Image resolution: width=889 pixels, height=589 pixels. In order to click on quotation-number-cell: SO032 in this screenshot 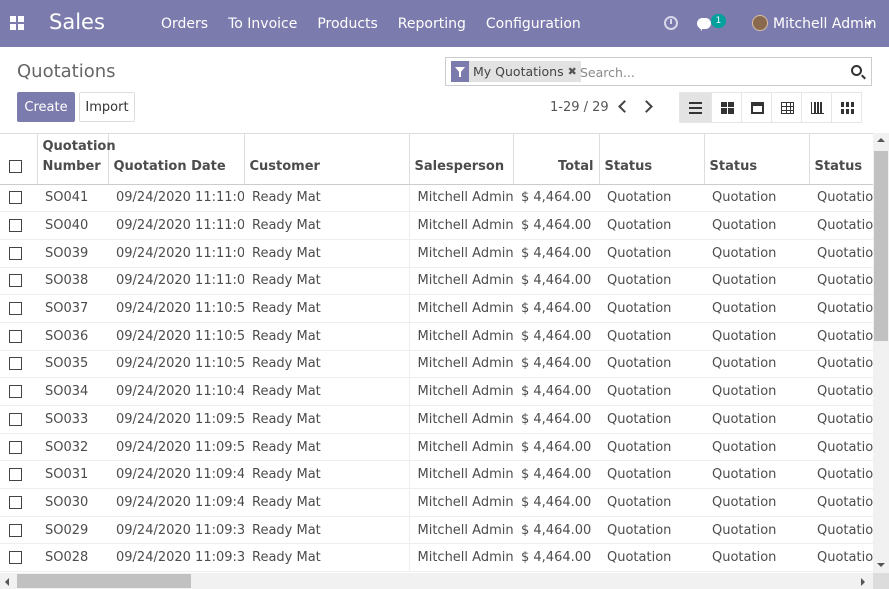, I will do `click(72, 447)`.